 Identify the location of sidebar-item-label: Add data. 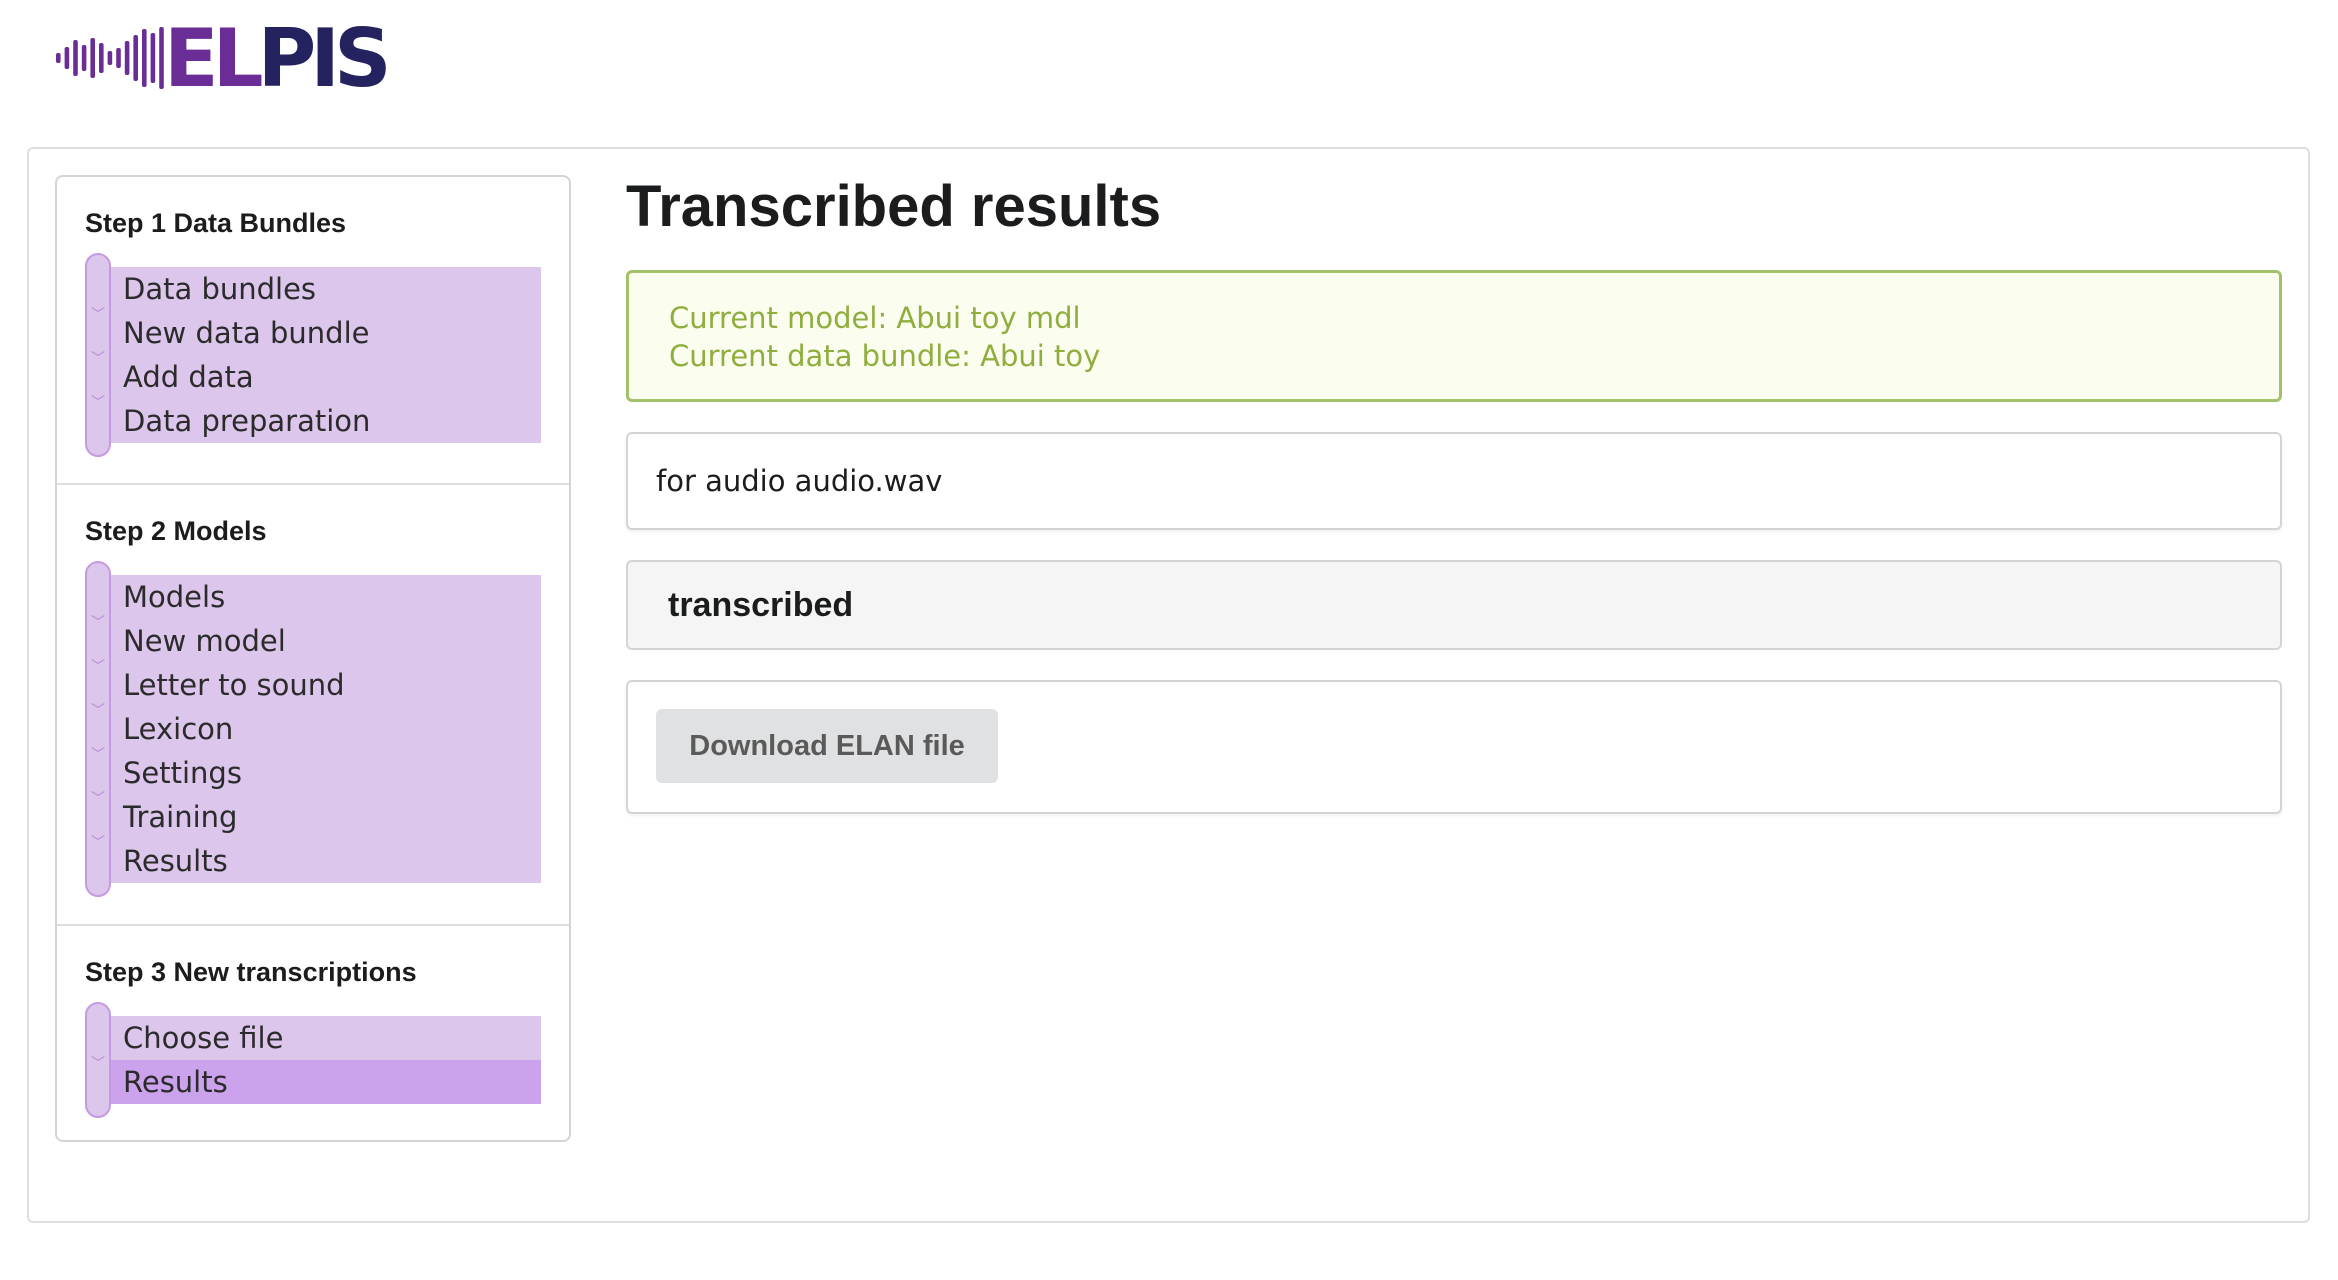
(188, 377).